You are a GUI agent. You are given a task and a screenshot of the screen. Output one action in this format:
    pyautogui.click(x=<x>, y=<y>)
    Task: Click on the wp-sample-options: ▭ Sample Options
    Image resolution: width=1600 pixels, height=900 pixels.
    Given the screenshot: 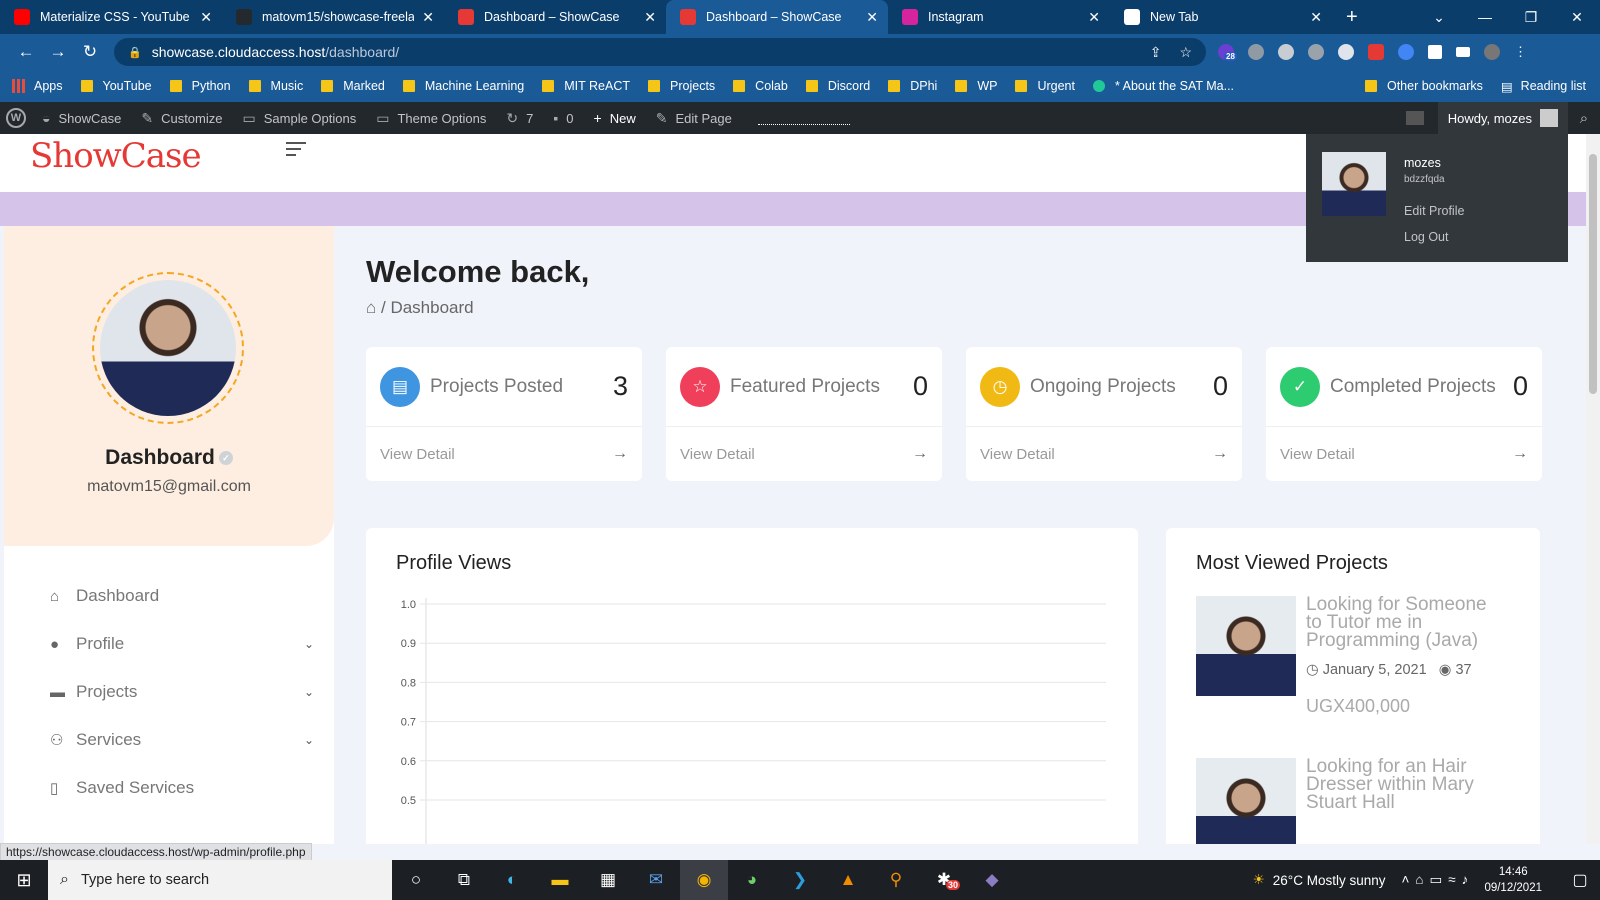 What is the action you would take?
    pyautogui.click(x=300, y=118)
    